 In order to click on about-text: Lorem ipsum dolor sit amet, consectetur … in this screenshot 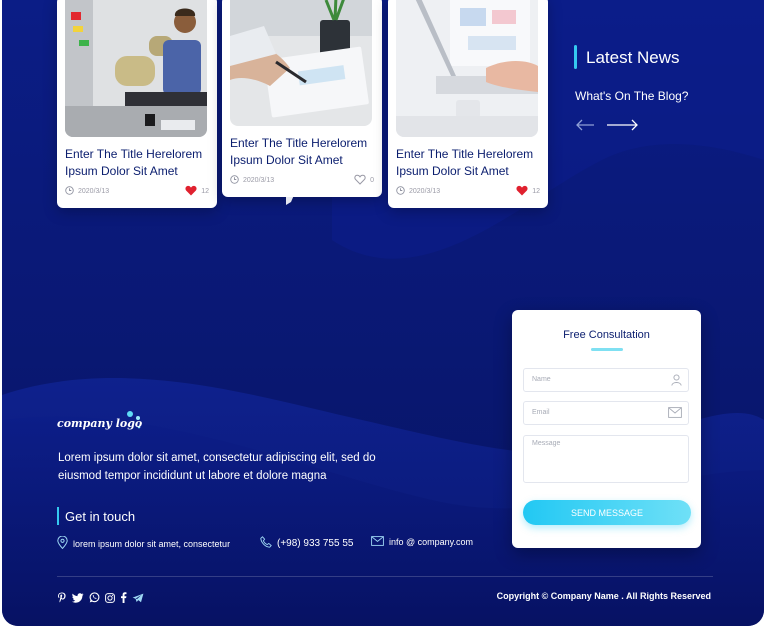, I will do `click(217, 467)`.